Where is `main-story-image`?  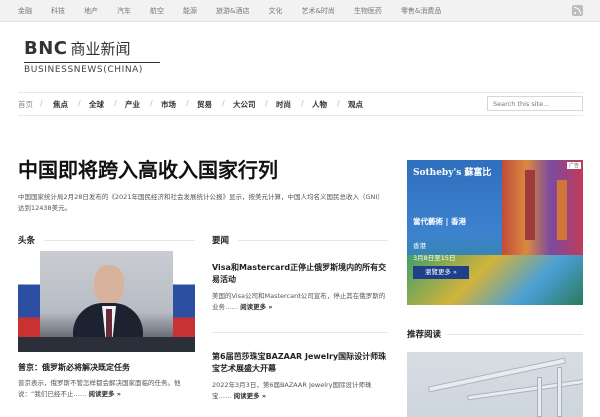 main-story-image is located at coordinates (106, 301).